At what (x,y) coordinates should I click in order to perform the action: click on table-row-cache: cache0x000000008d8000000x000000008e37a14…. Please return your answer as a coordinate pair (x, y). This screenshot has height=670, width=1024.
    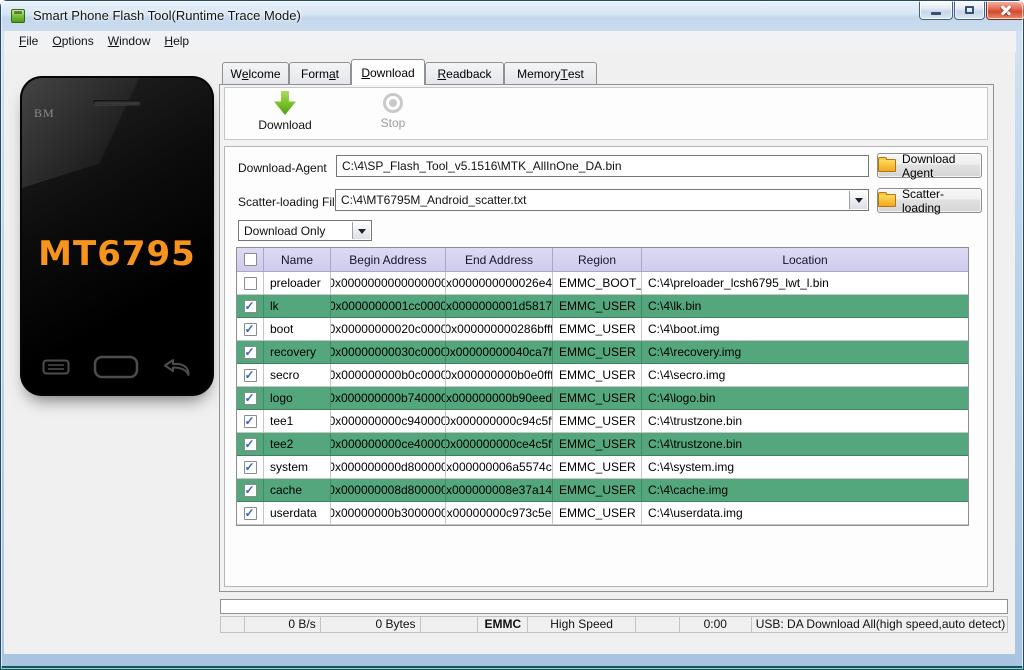
    Looking at the image, I should click on (602, 490).